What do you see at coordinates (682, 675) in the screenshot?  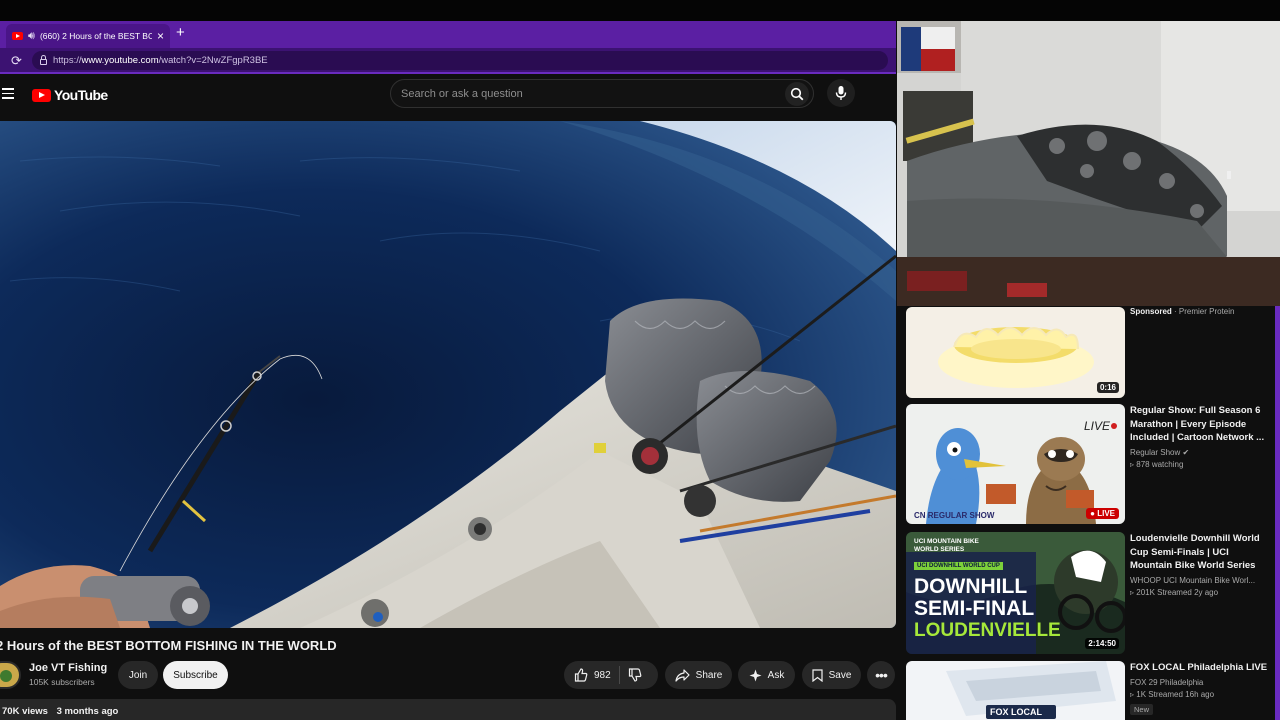 I see `share-icon` at bounding box center [682, 675].